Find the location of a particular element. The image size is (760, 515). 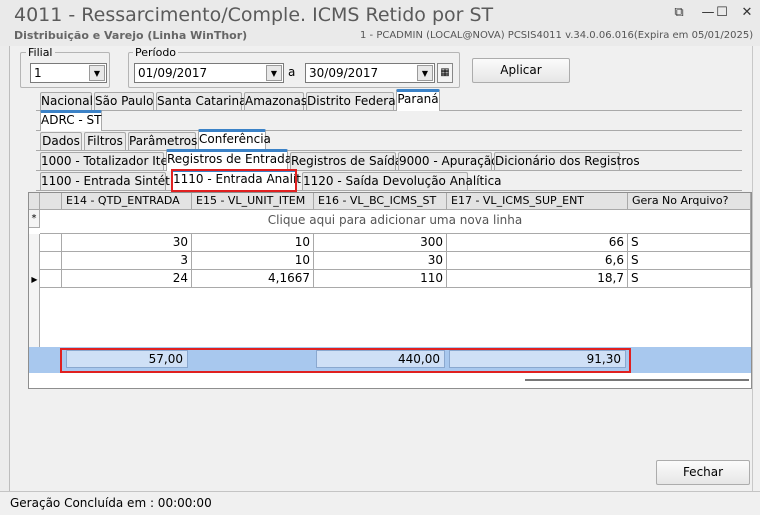

table-row-3-blank is located at coordinates (51, 279).